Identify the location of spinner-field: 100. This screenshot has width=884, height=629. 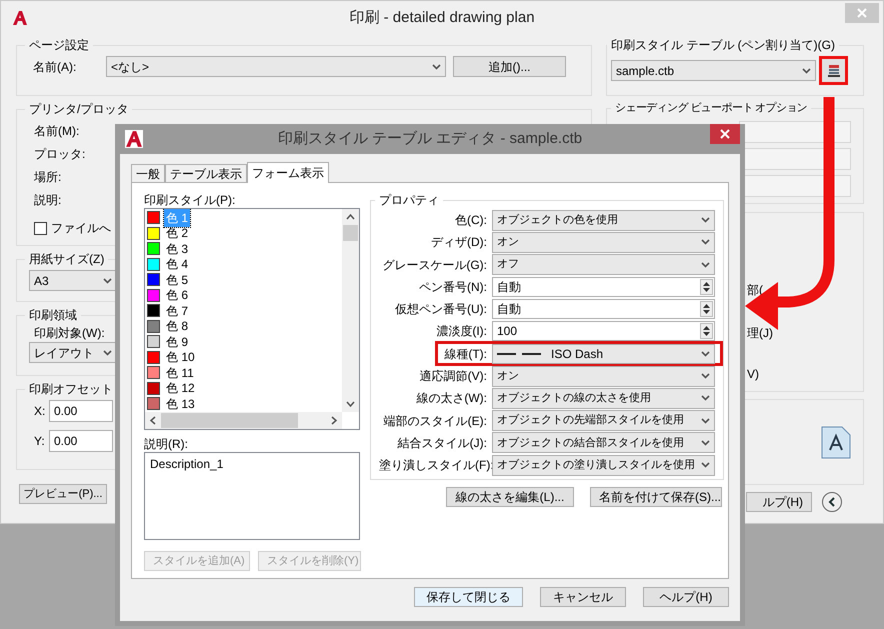
(603, 331).